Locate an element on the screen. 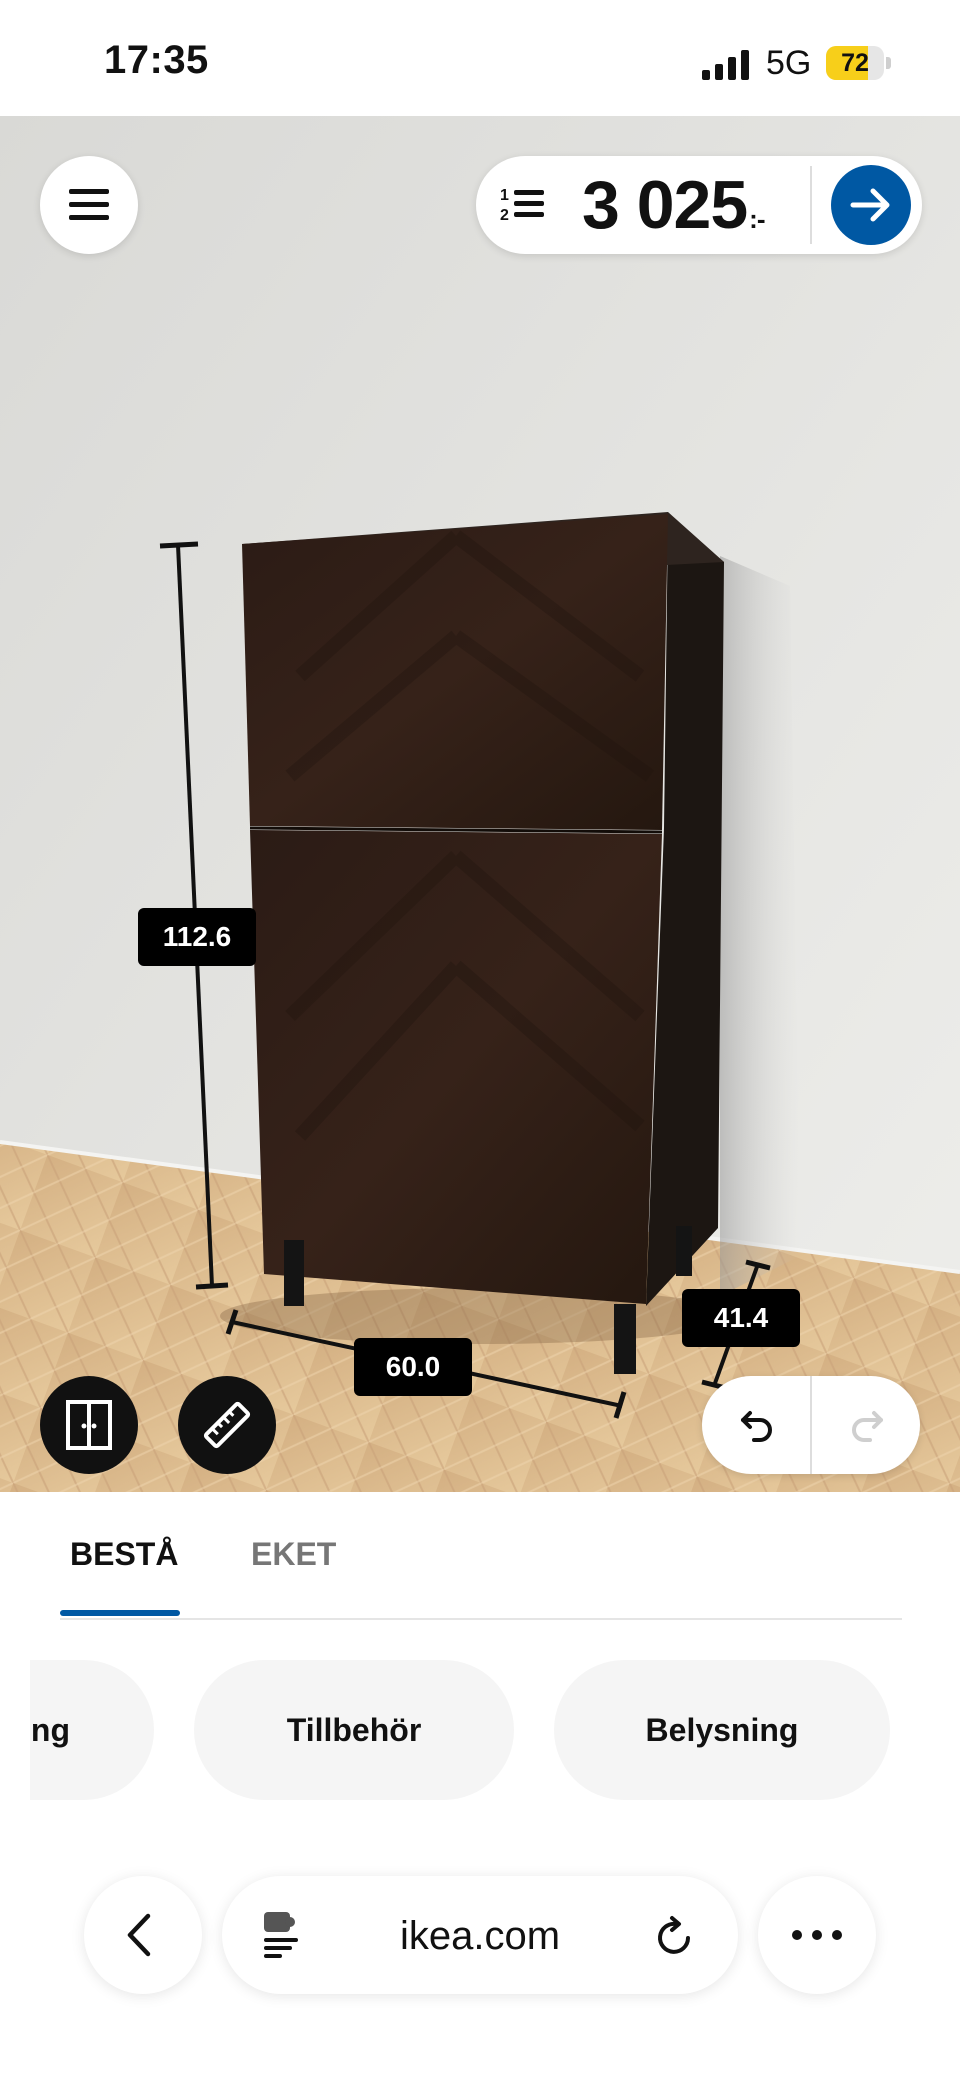  browser-toolbar: ikea.com is located at coordinates (480, 1965).